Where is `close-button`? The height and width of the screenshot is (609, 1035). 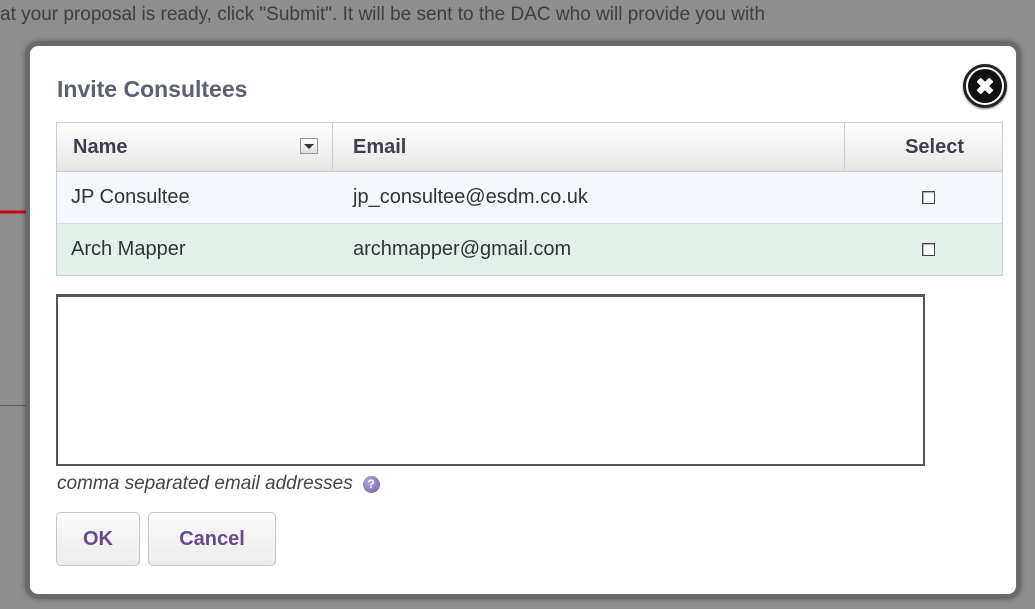 close-button is located at coordinates (985, 86).